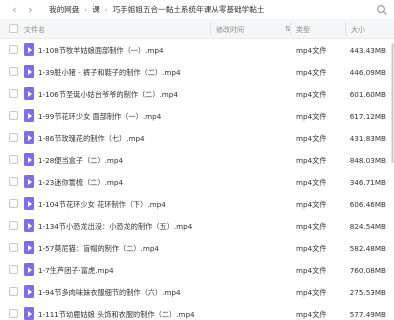 This screenshot has height=320, width=394. What do you see at coordinates (367, 94) in the screenshot?
I see `file-size: 601.60MB` at bounding box center [367, 94].